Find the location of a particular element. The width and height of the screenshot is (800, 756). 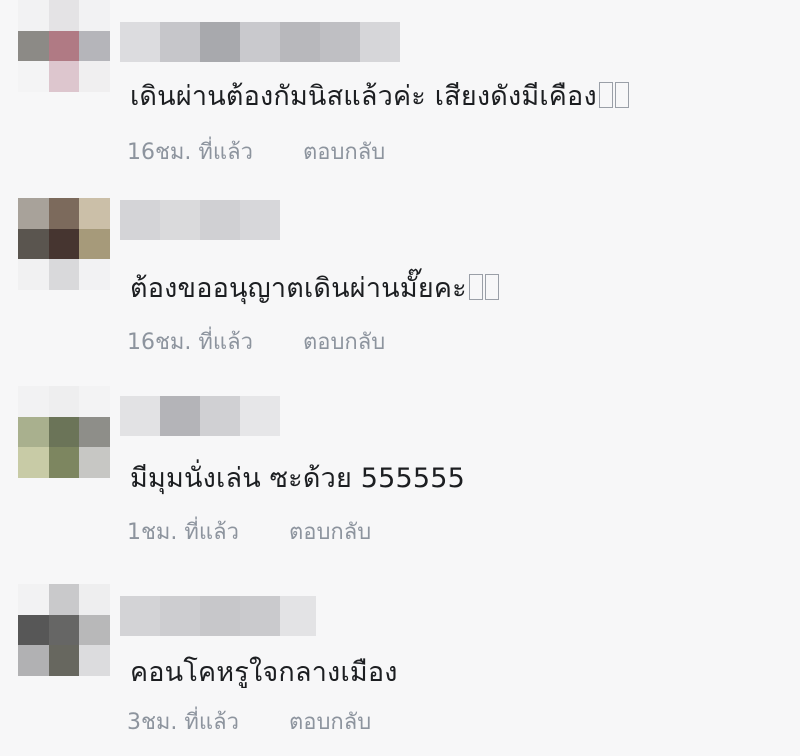

comment-timestamp: 1ชม. ที่แล้ว is located at coordinates (183, 532).